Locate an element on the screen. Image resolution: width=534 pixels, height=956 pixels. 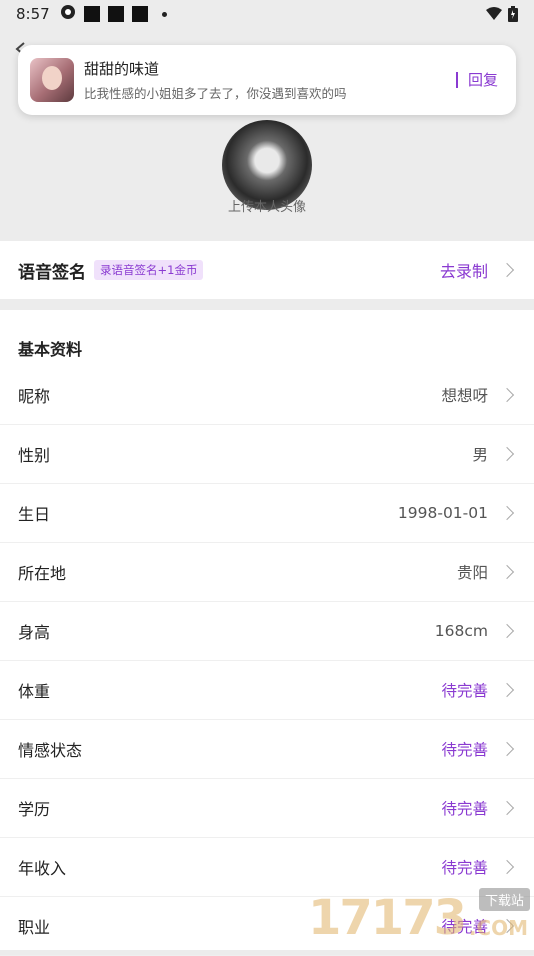
row-label: 性别 is located at coordinates (34, 455).